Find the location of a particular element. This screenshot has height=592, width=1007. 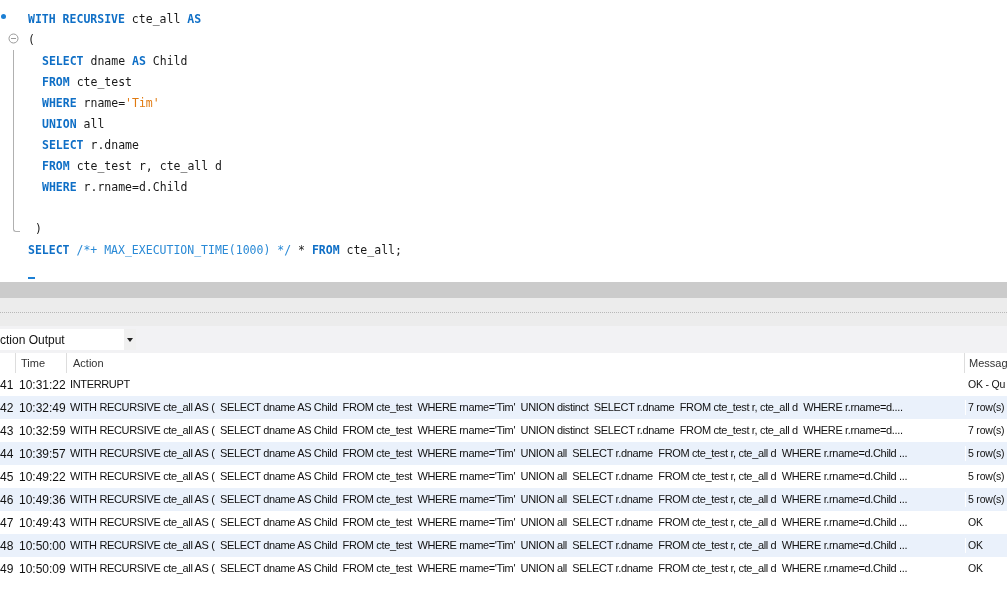

text-cursor is located at coordinates (31, 278).